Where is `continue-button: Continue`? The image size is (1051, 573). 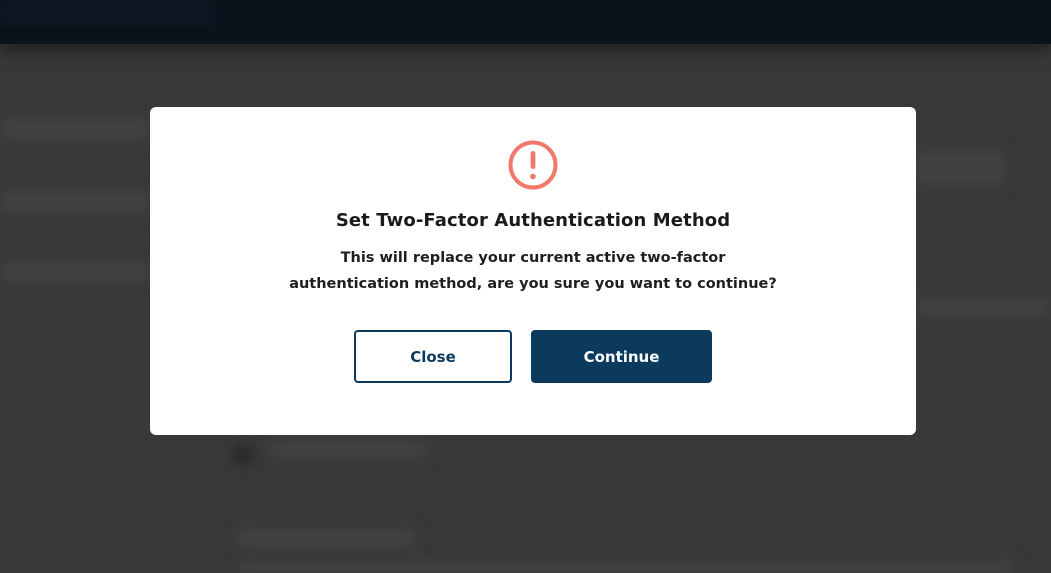 continue-button: Continue is located at coordinates (621, 356).